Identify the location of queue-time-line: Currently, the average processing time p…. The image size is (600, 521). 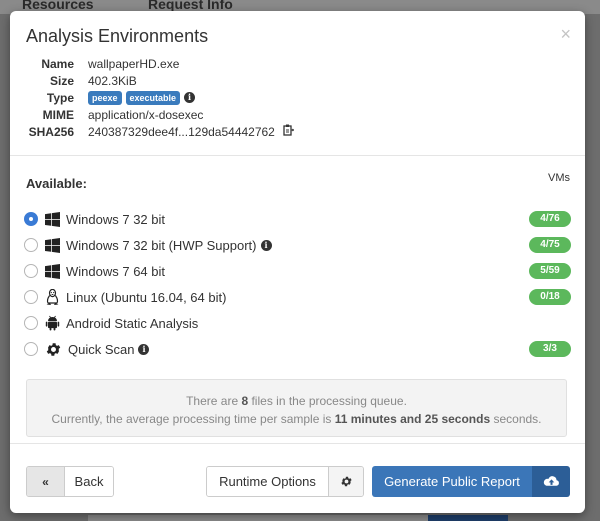
(296, 419).